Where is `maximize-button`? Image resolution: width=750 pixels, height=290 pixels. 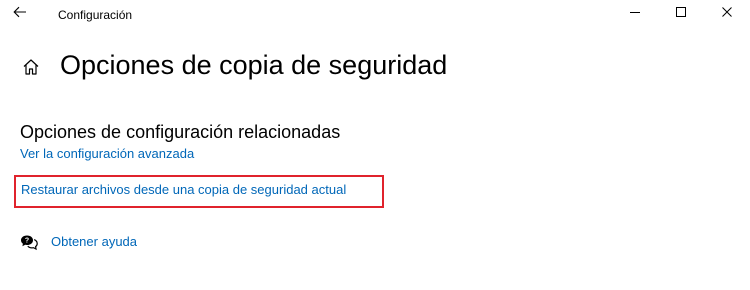
maximize-button is located at coordinates (681, 13).